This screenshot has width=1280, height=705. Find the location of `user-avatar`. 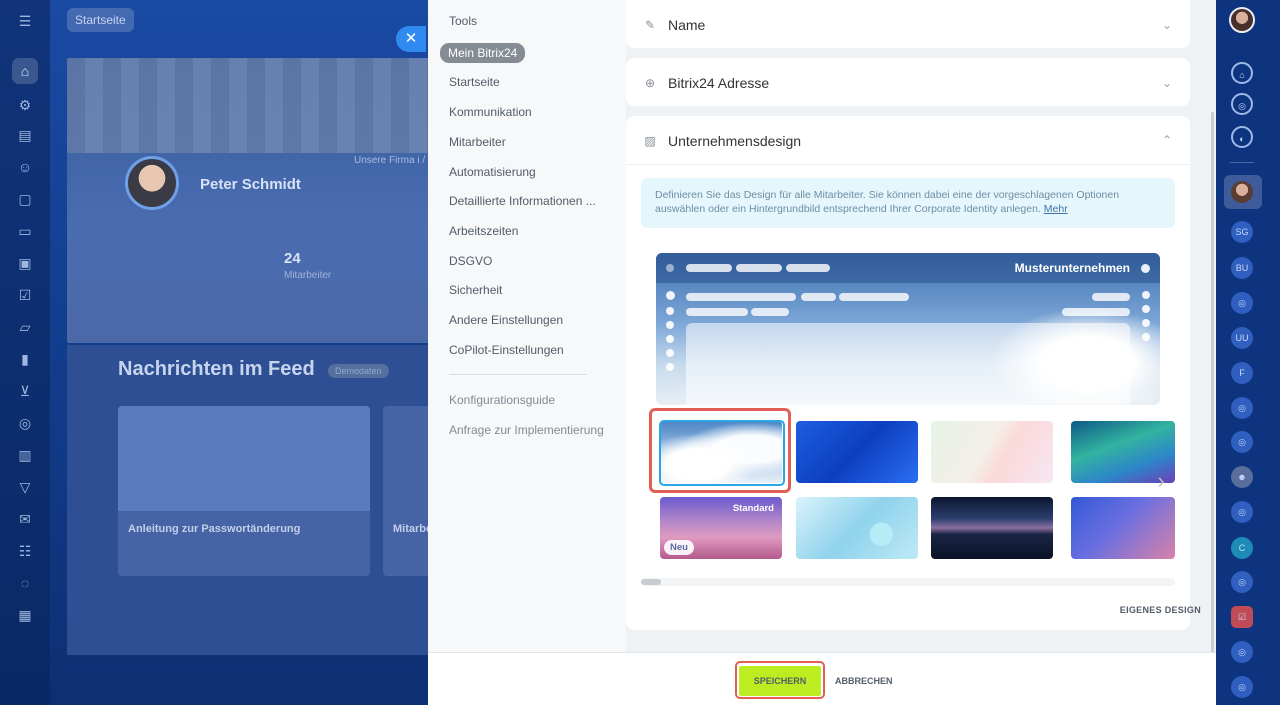

user-avatar is located at coordinates (1242, 20).